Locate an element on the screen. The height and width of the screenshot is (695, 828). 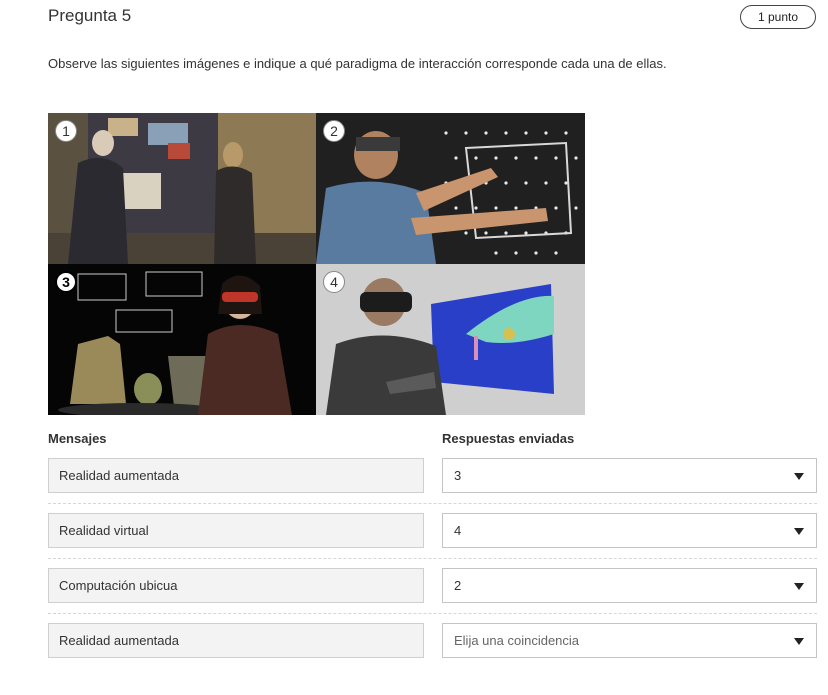
answer-select: 3 is located at coordinates (629, 475).